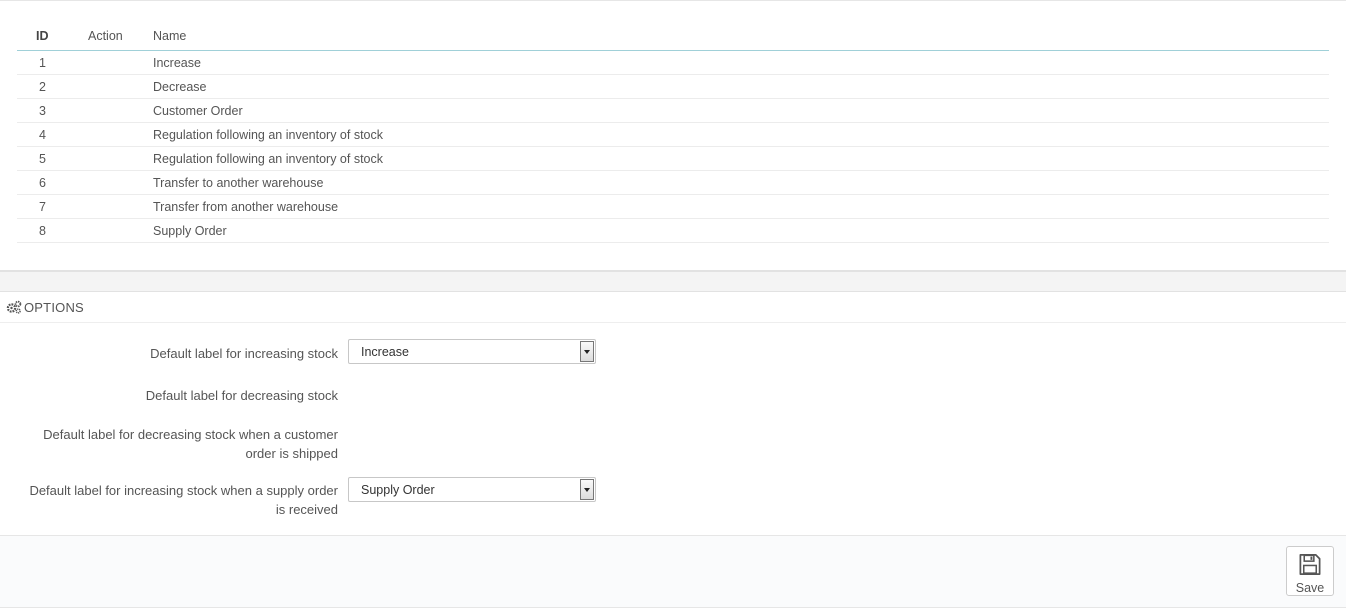 This screenshot has height=608, width=1346. I want to click on select-increasing-stock-supply: Supply Order, so click(472, 489).